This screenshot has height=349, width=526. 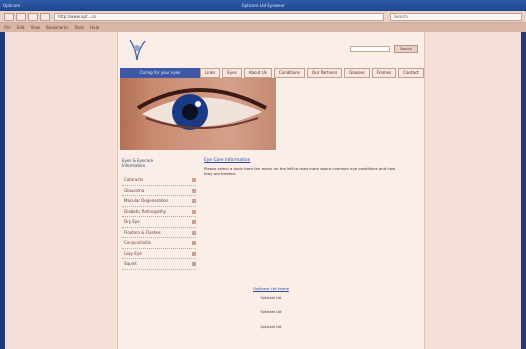 What do you see at coordinates (130, 263) in the screenshot?
I see `sidebar-item-label: Squint` at bounding box center [130, 263].